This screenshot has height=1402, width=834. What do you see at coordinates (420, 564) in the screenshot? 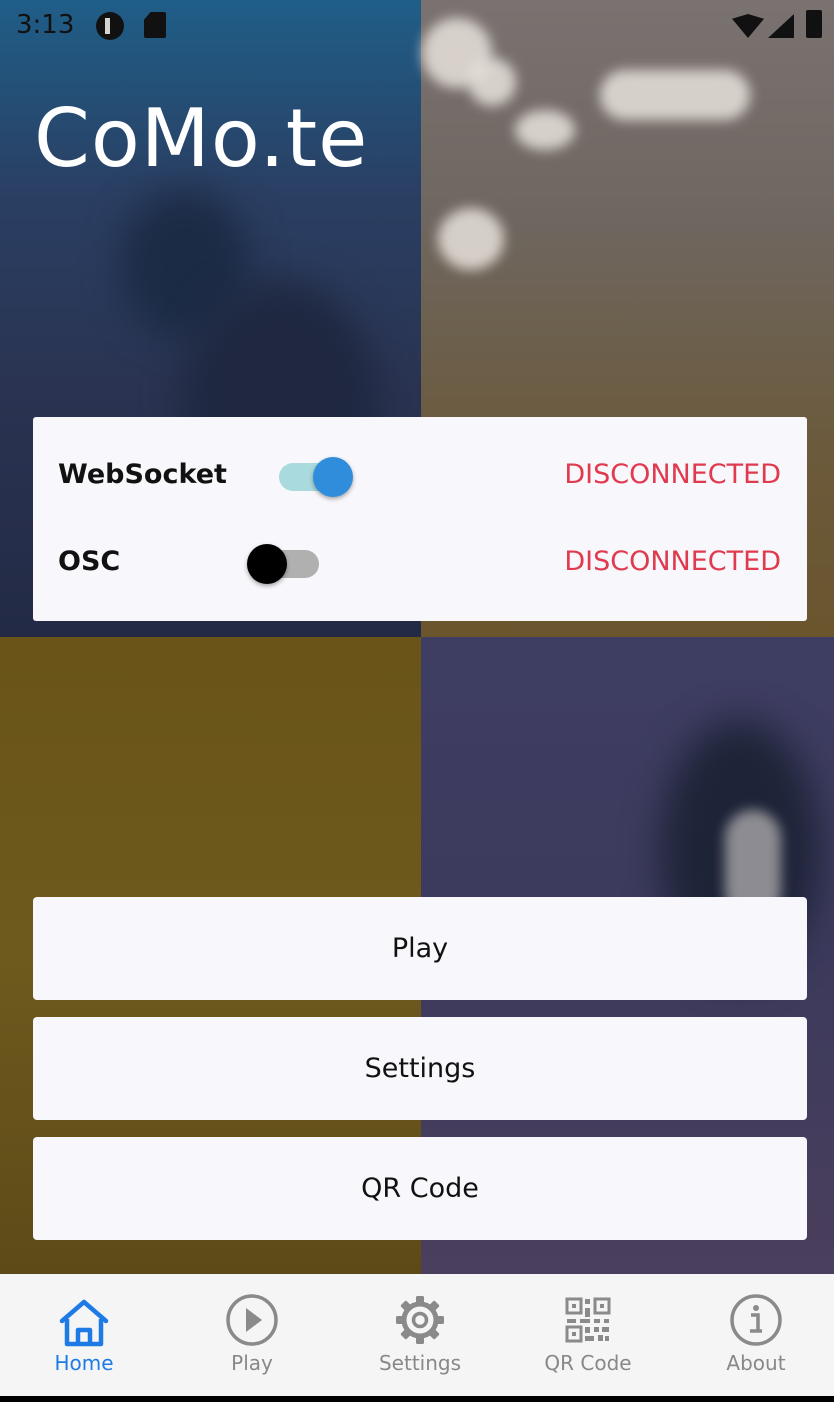
I see `osc-row: OSC DISCONNECTED` at bounding box center [420, 564].